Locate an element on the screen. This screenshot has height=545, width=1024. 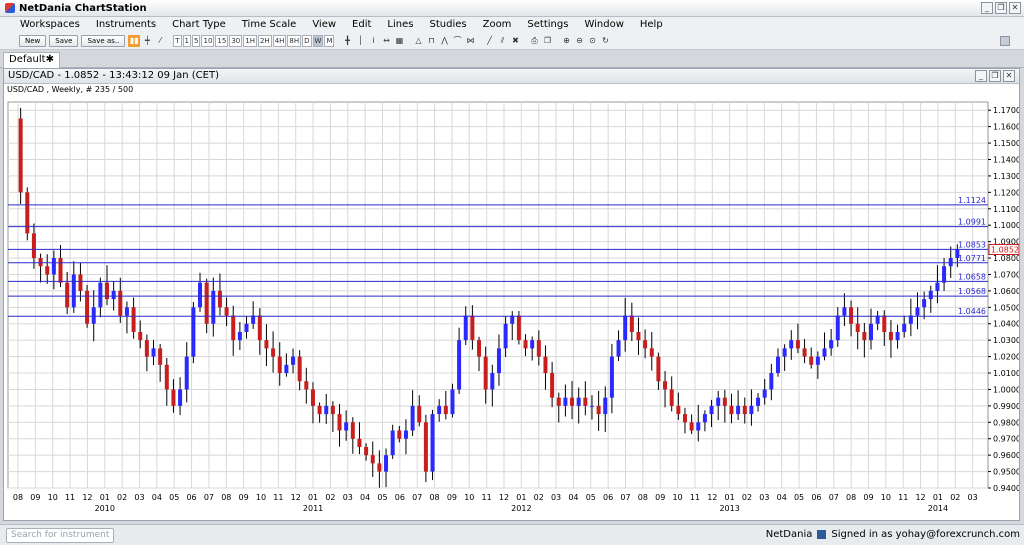
x-tick-label: 03 is located at coordinates (139, 497).